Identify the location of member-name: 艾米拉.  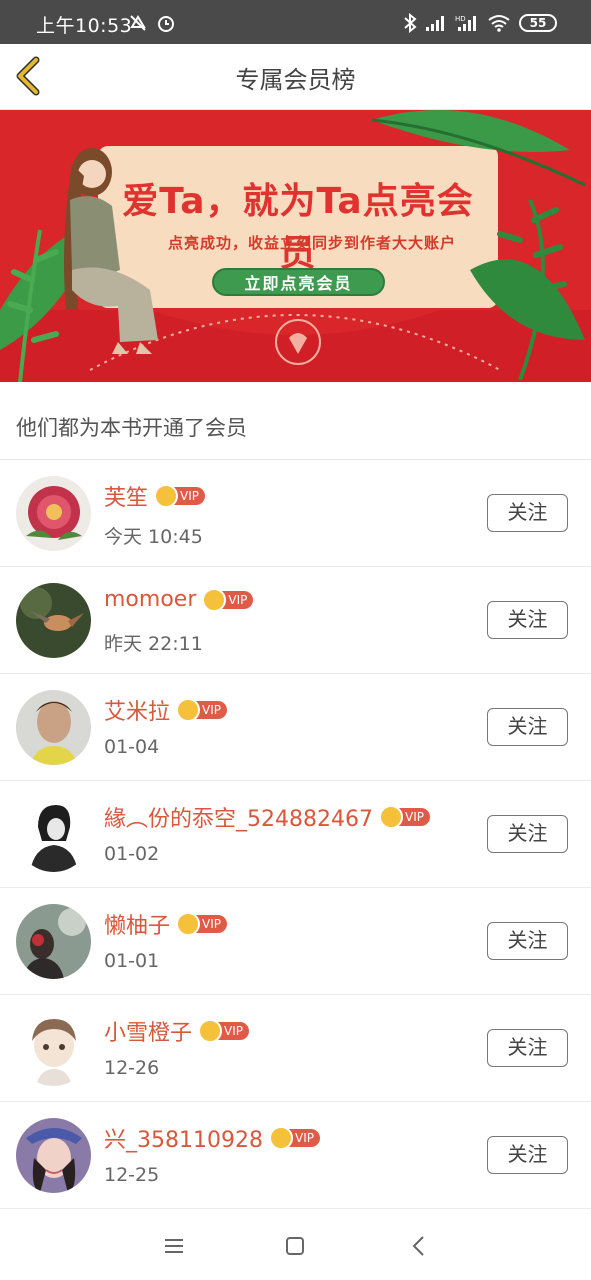
(137, 710).